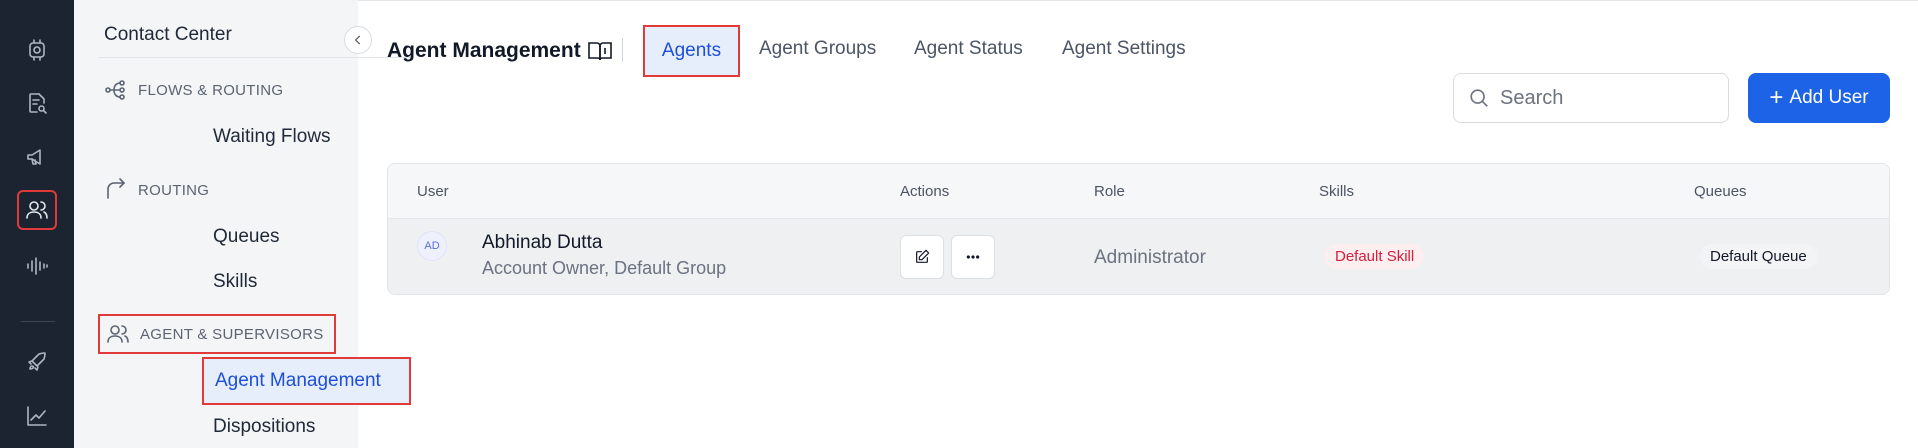 Image resolution: width=1918 pixels, height=448 pixels. Describe the element at coordinates (1109, 191) in the screenshot. I see `column-header-role: Role` at that location.